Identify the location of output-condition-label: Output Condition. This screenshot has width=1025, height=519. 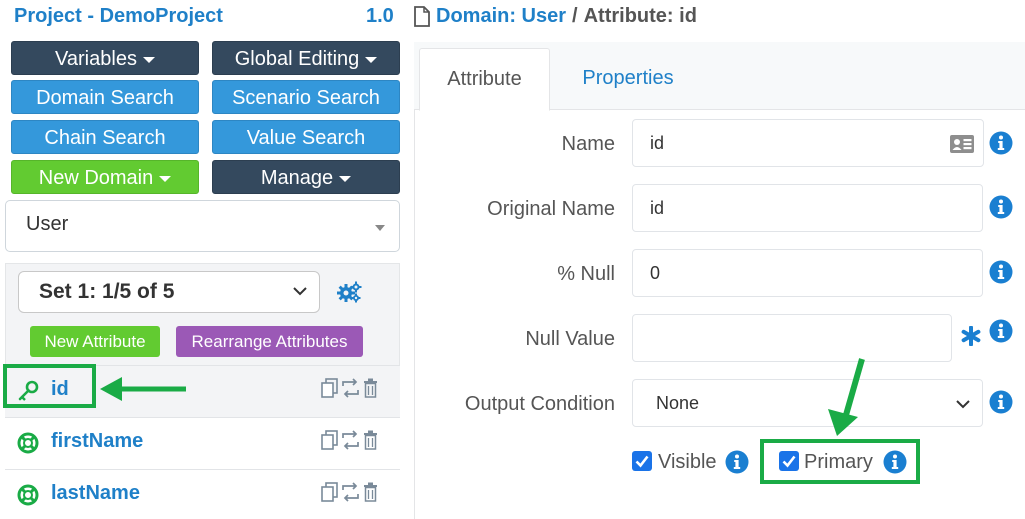
(539, 404).